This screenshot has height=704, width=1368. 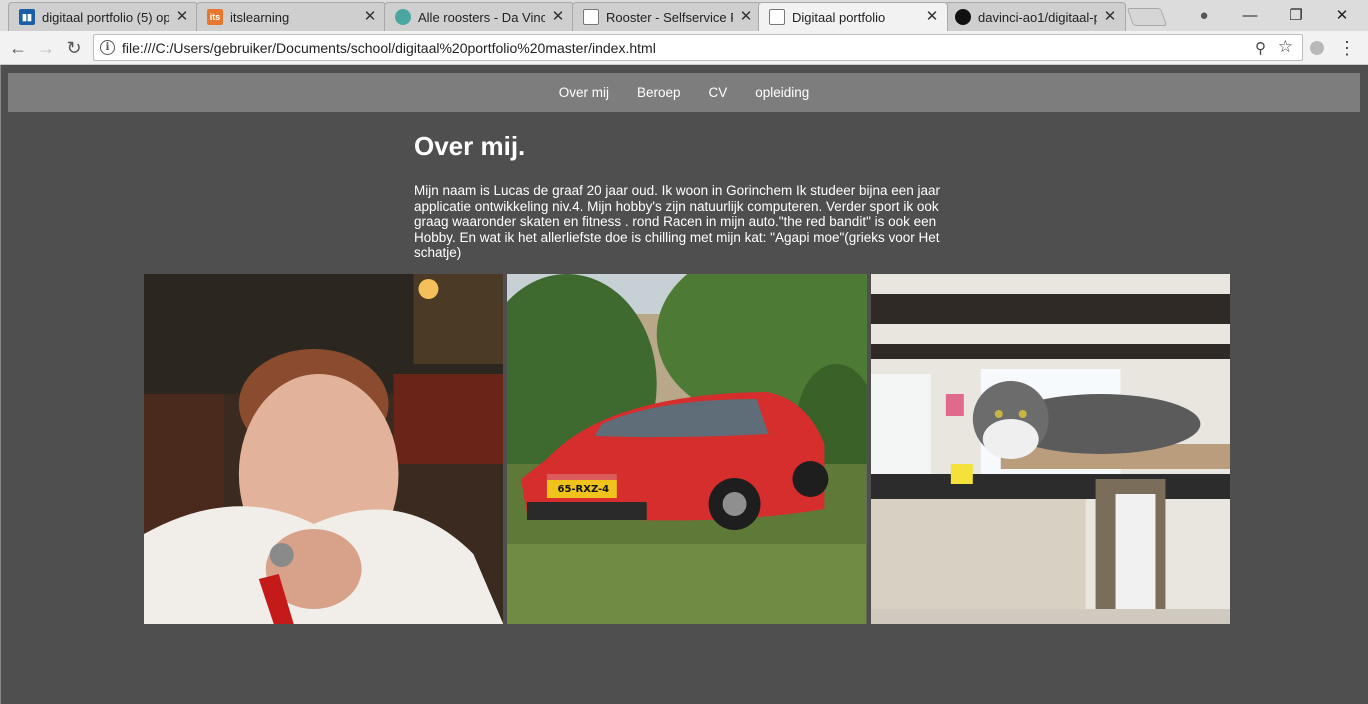 I want to click on license-plate: 65-RXZ-4, so click(x=583, y=489).